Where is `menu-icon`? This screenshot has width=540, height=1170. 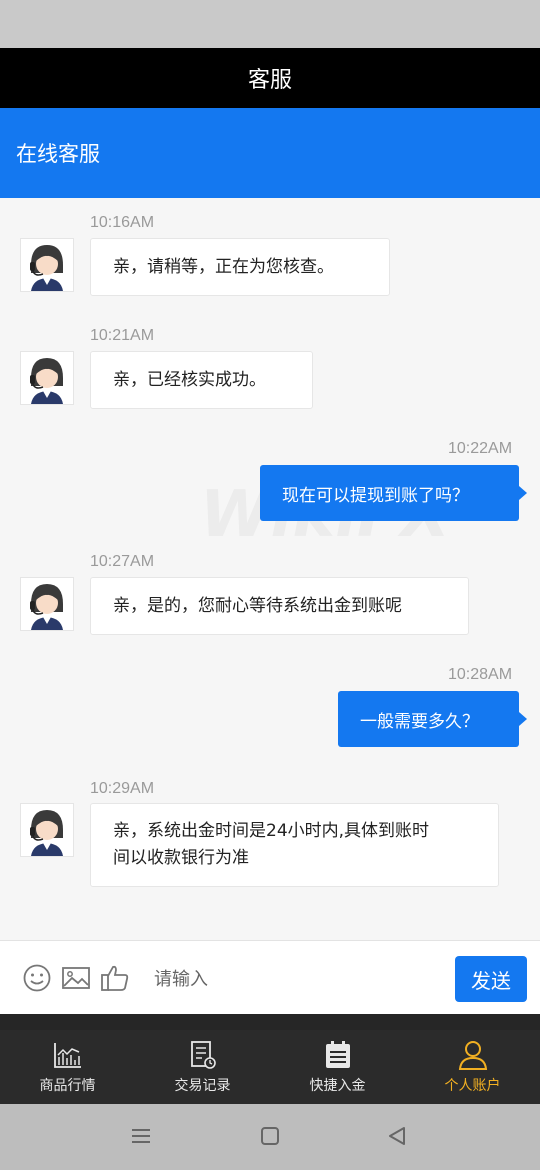 menu-icon is located at coordinates (141, 1136).